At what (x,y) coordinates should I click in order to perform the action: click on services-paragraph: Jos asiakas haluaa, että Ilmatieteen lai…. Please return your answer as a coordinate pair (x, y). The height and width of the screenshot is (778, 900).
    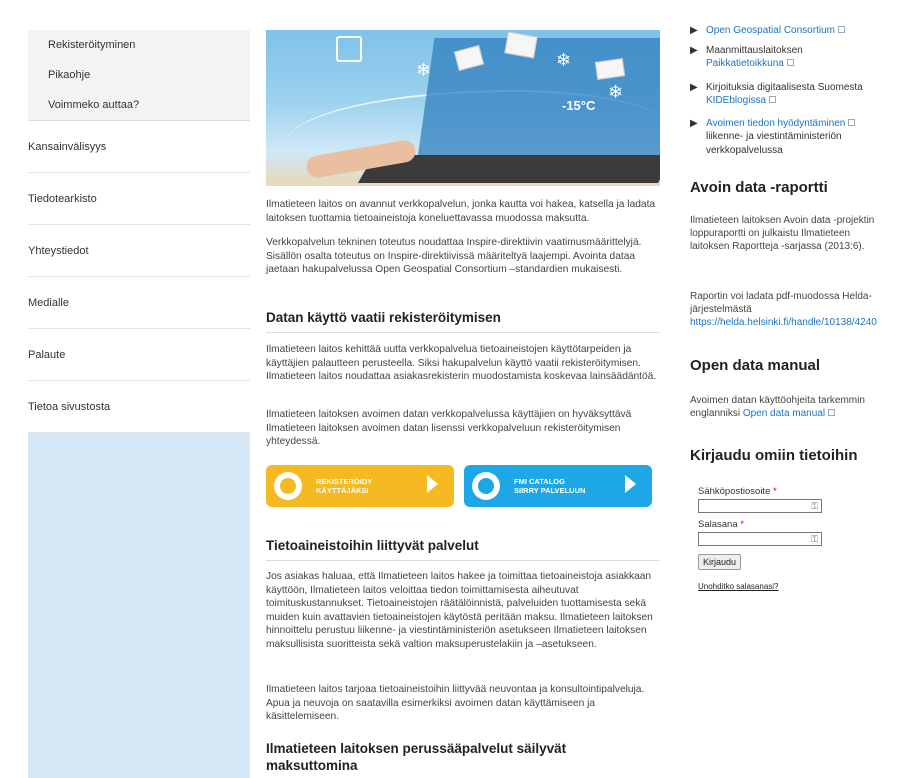
    Looking at the image, I should click on (459, 610).